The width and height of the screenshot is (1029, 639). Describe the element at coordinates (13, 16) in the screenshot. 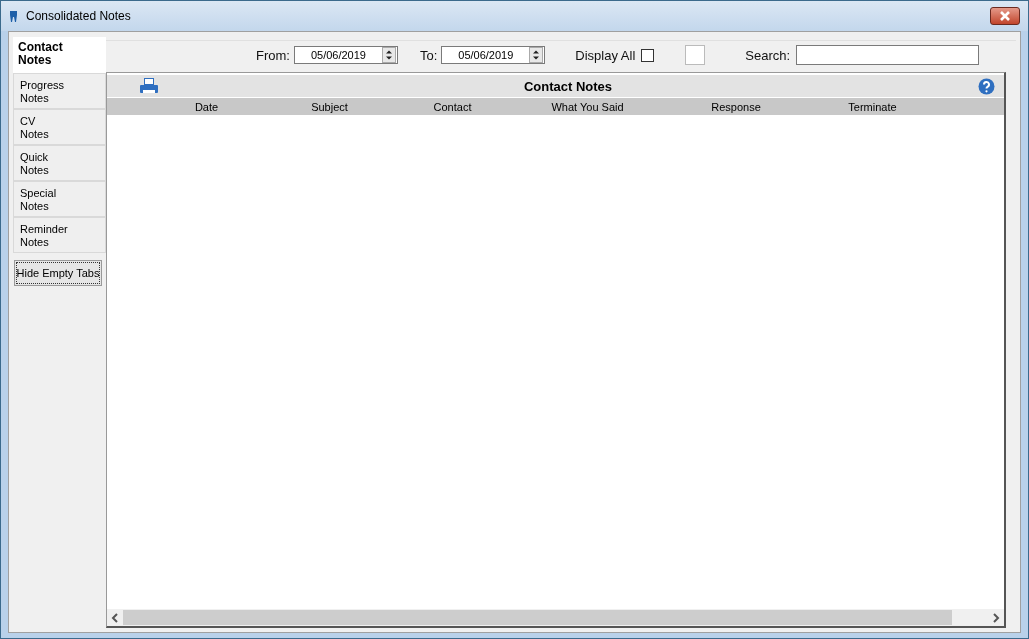

I see `tooth-icon` at that location.